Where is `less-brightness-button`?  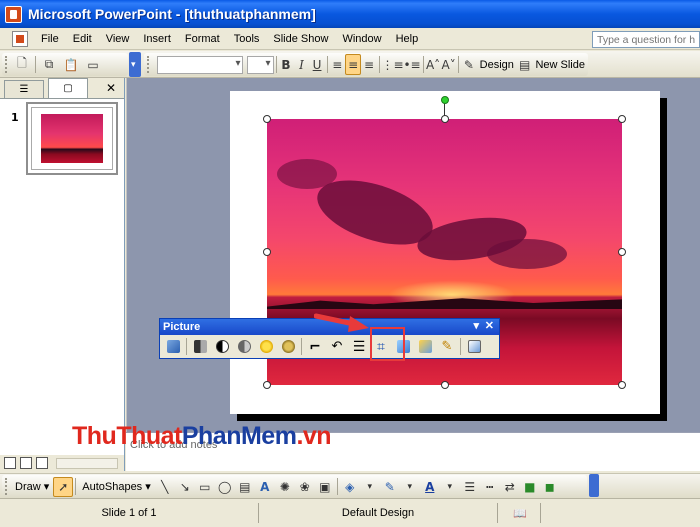 less-brightness-button is located at coordinates (288, 346).